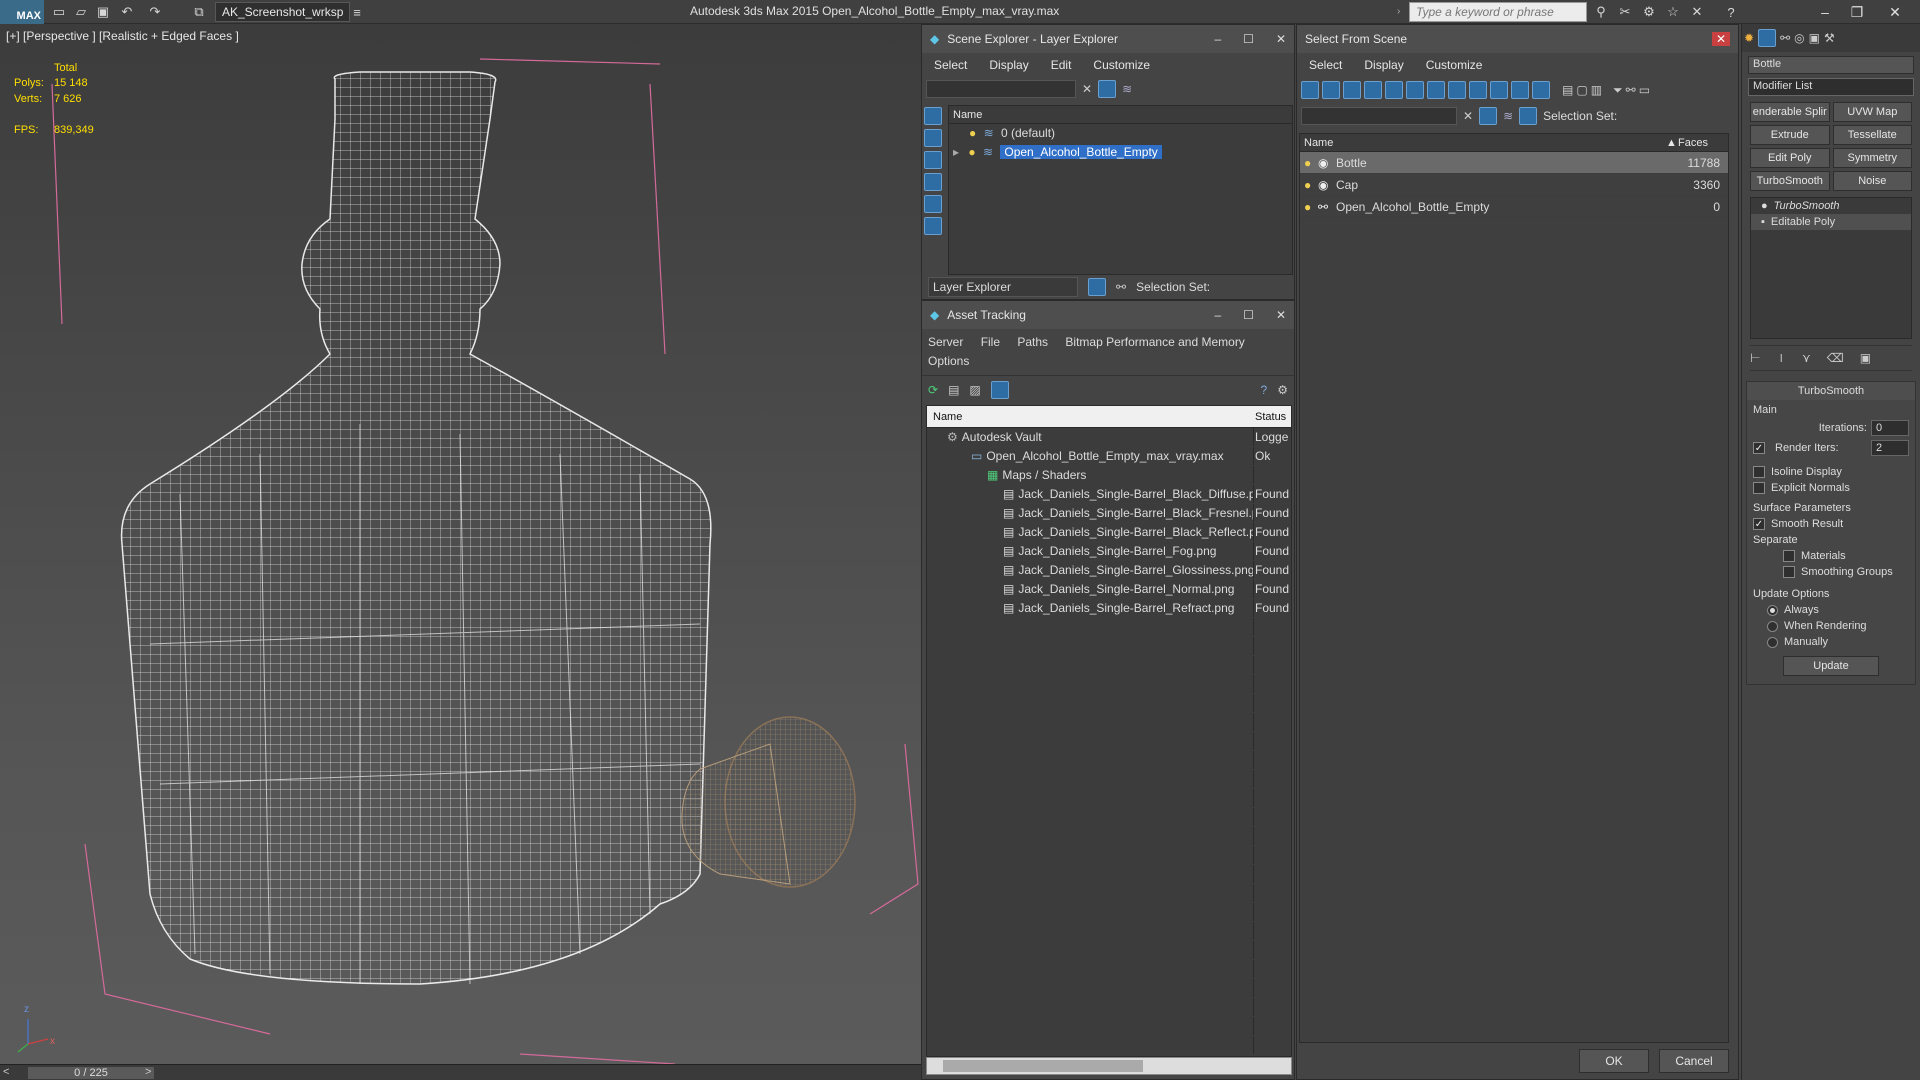 This screenshot has width=1920, height=1080. Describe the element at coordinates (1865, 358) in the screenshot. I see `configure-sets-icon: ▣` at that location.